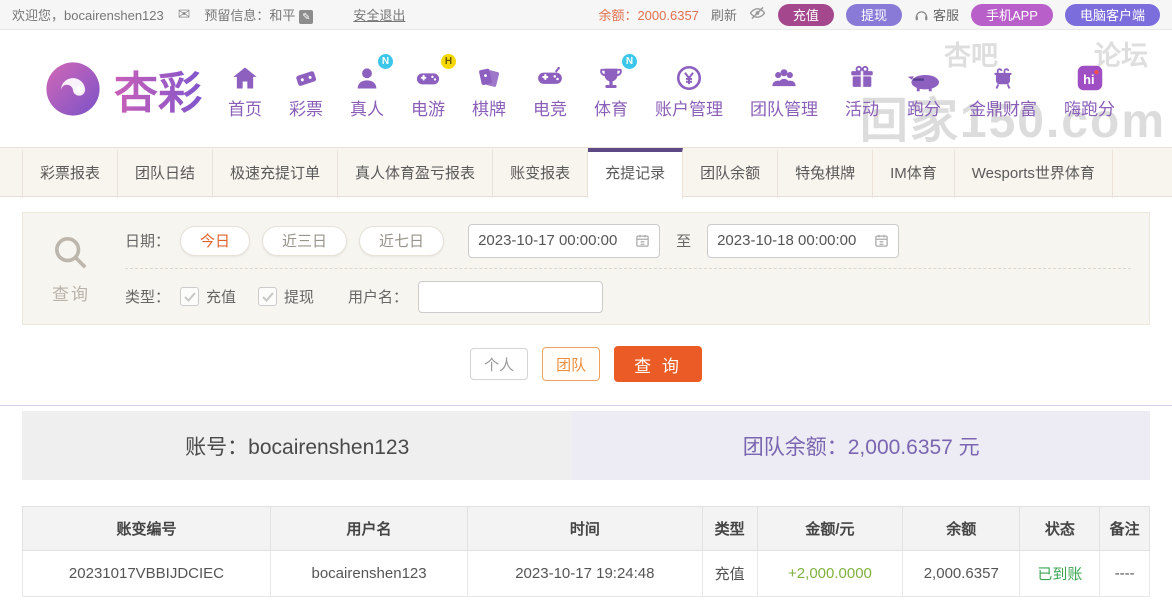 This screenshot has width=1172, height=606. Describe the element at coordinates (571, 364) in the screenshot. I see `team-button: 团队` at that location.